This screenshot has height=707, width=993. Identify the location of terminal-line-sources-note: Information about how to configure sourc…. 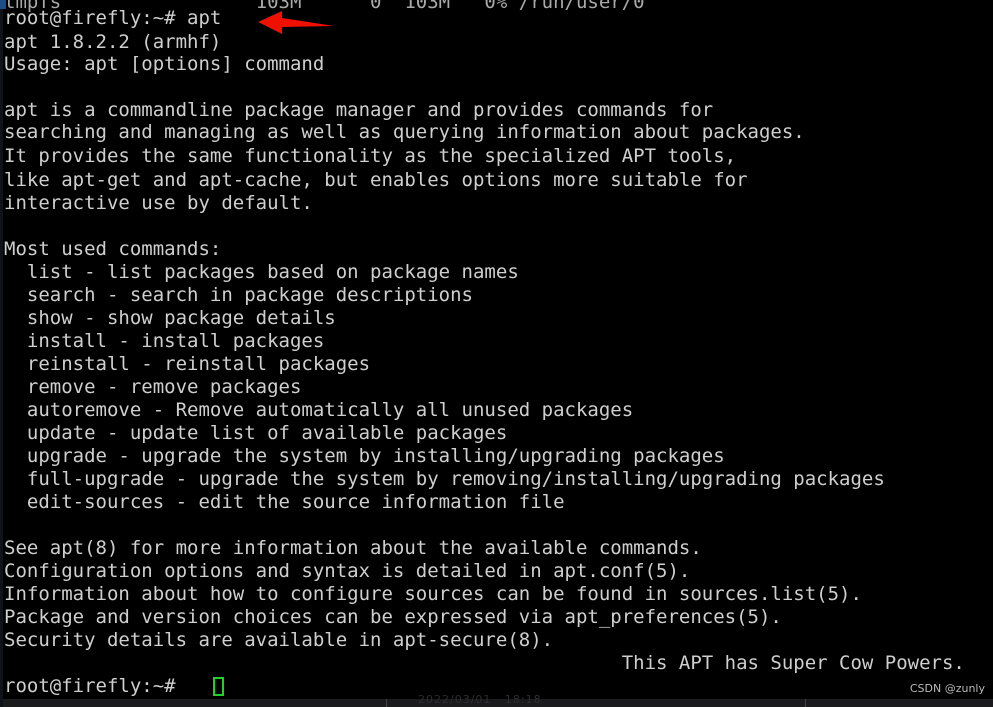
(433, 594).